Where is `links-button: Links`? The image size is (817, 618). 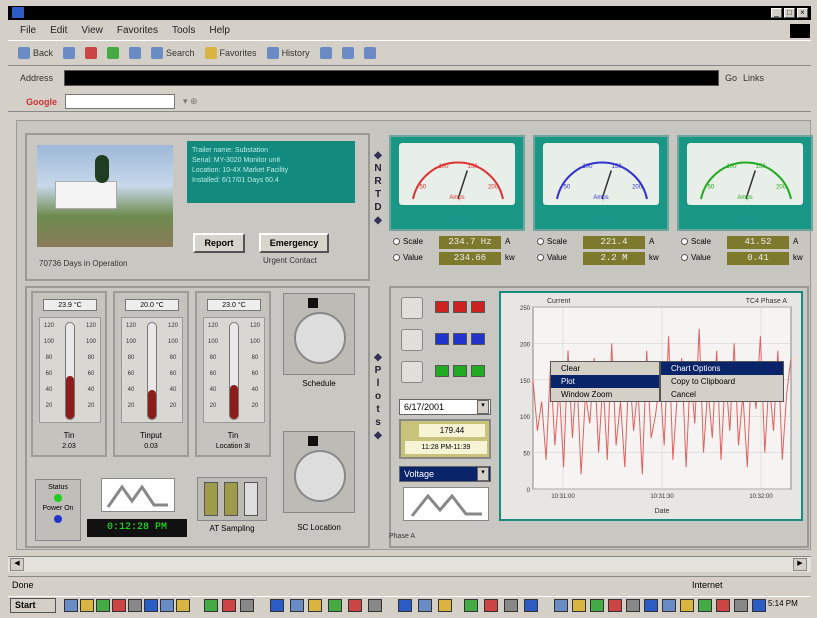 links-button: Links is located at coordinates (753, 78).